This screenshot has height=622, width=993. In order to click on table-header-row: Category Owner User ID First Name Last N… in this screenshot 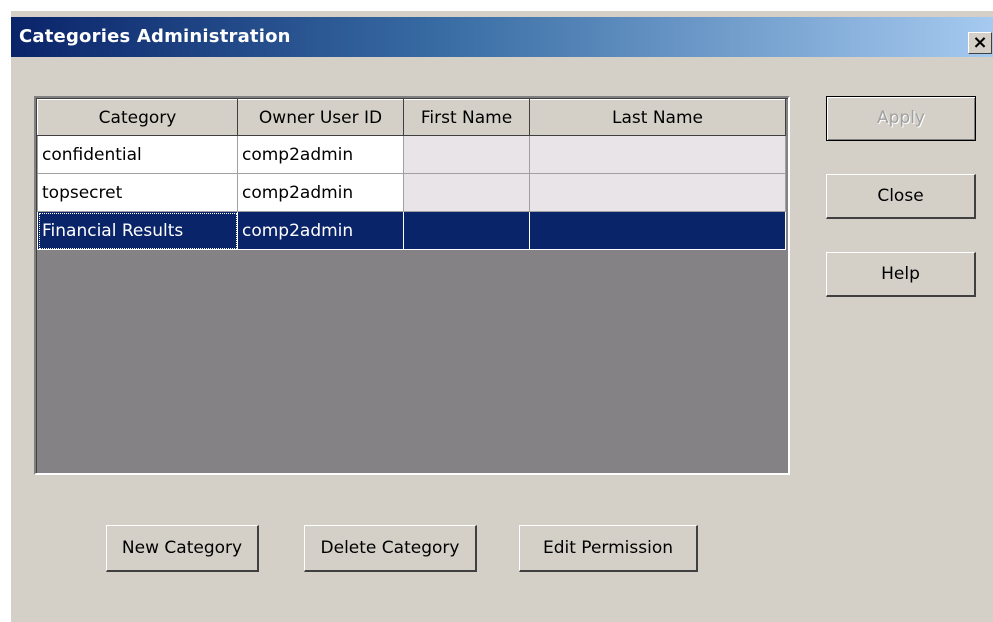, I will do `click(411, 117)`.